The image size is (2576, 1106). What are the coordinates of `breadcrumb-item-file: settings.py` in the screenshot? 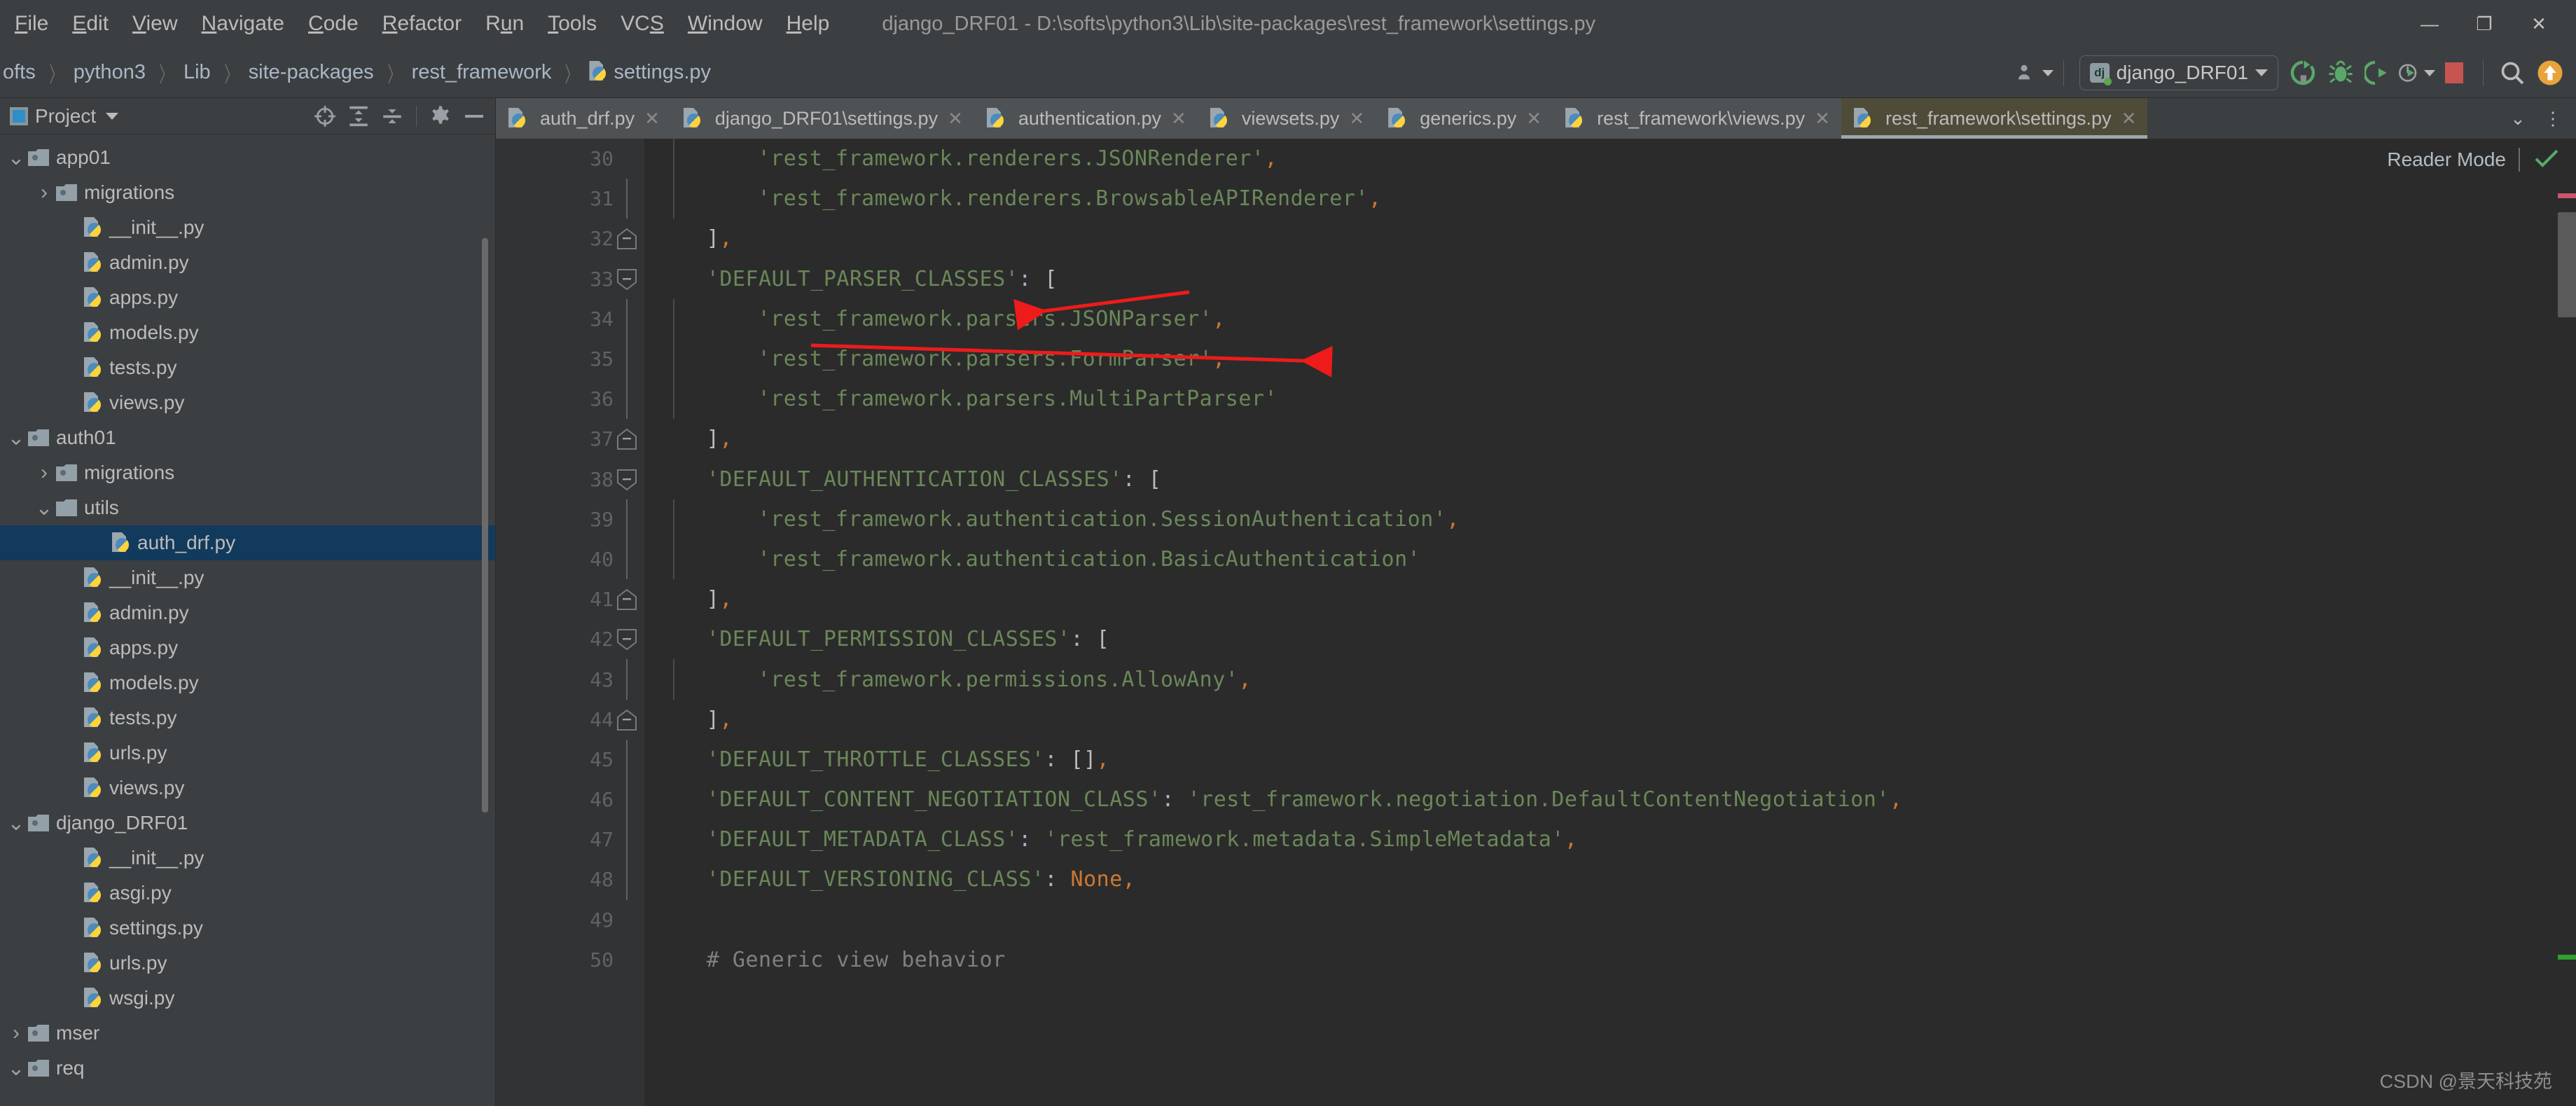 It's located at (650, 72).